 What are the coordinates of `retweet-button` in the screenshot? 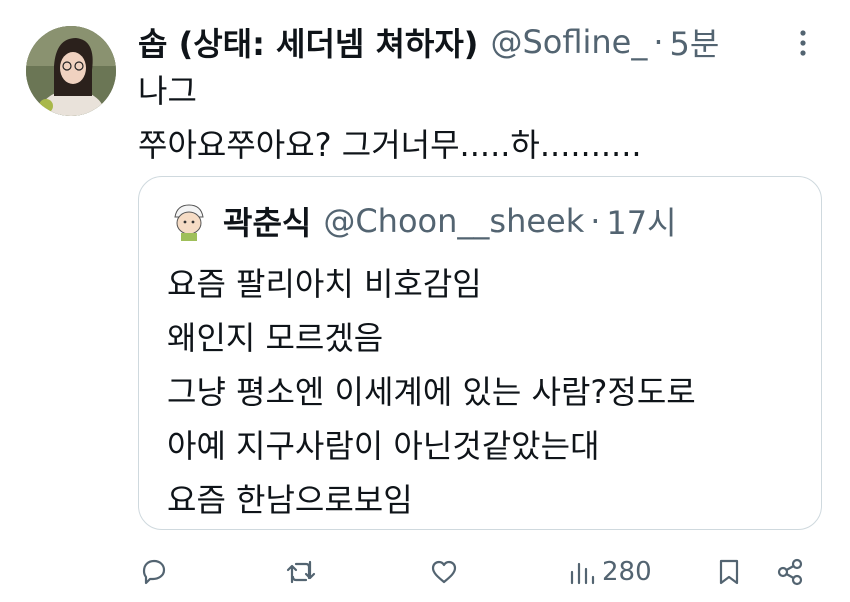 It's located at (301, 572).